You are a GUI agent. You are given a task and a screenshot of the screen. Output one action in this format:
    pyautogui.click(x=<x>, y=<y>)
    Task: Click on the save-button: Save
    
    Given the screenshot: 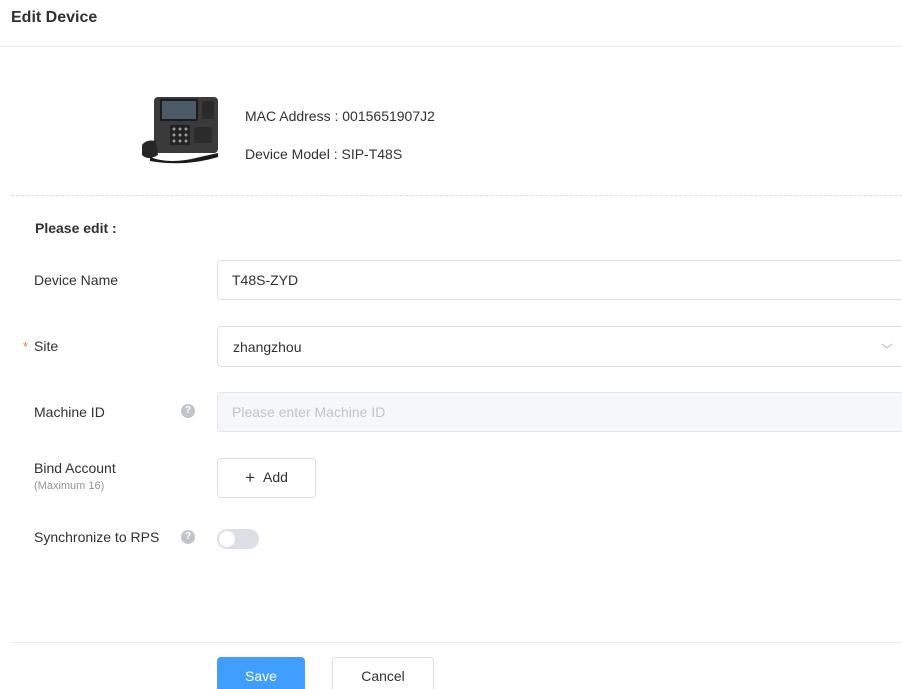 What is the action you would take?
    pyautogui.click(x=261, y=673)
    